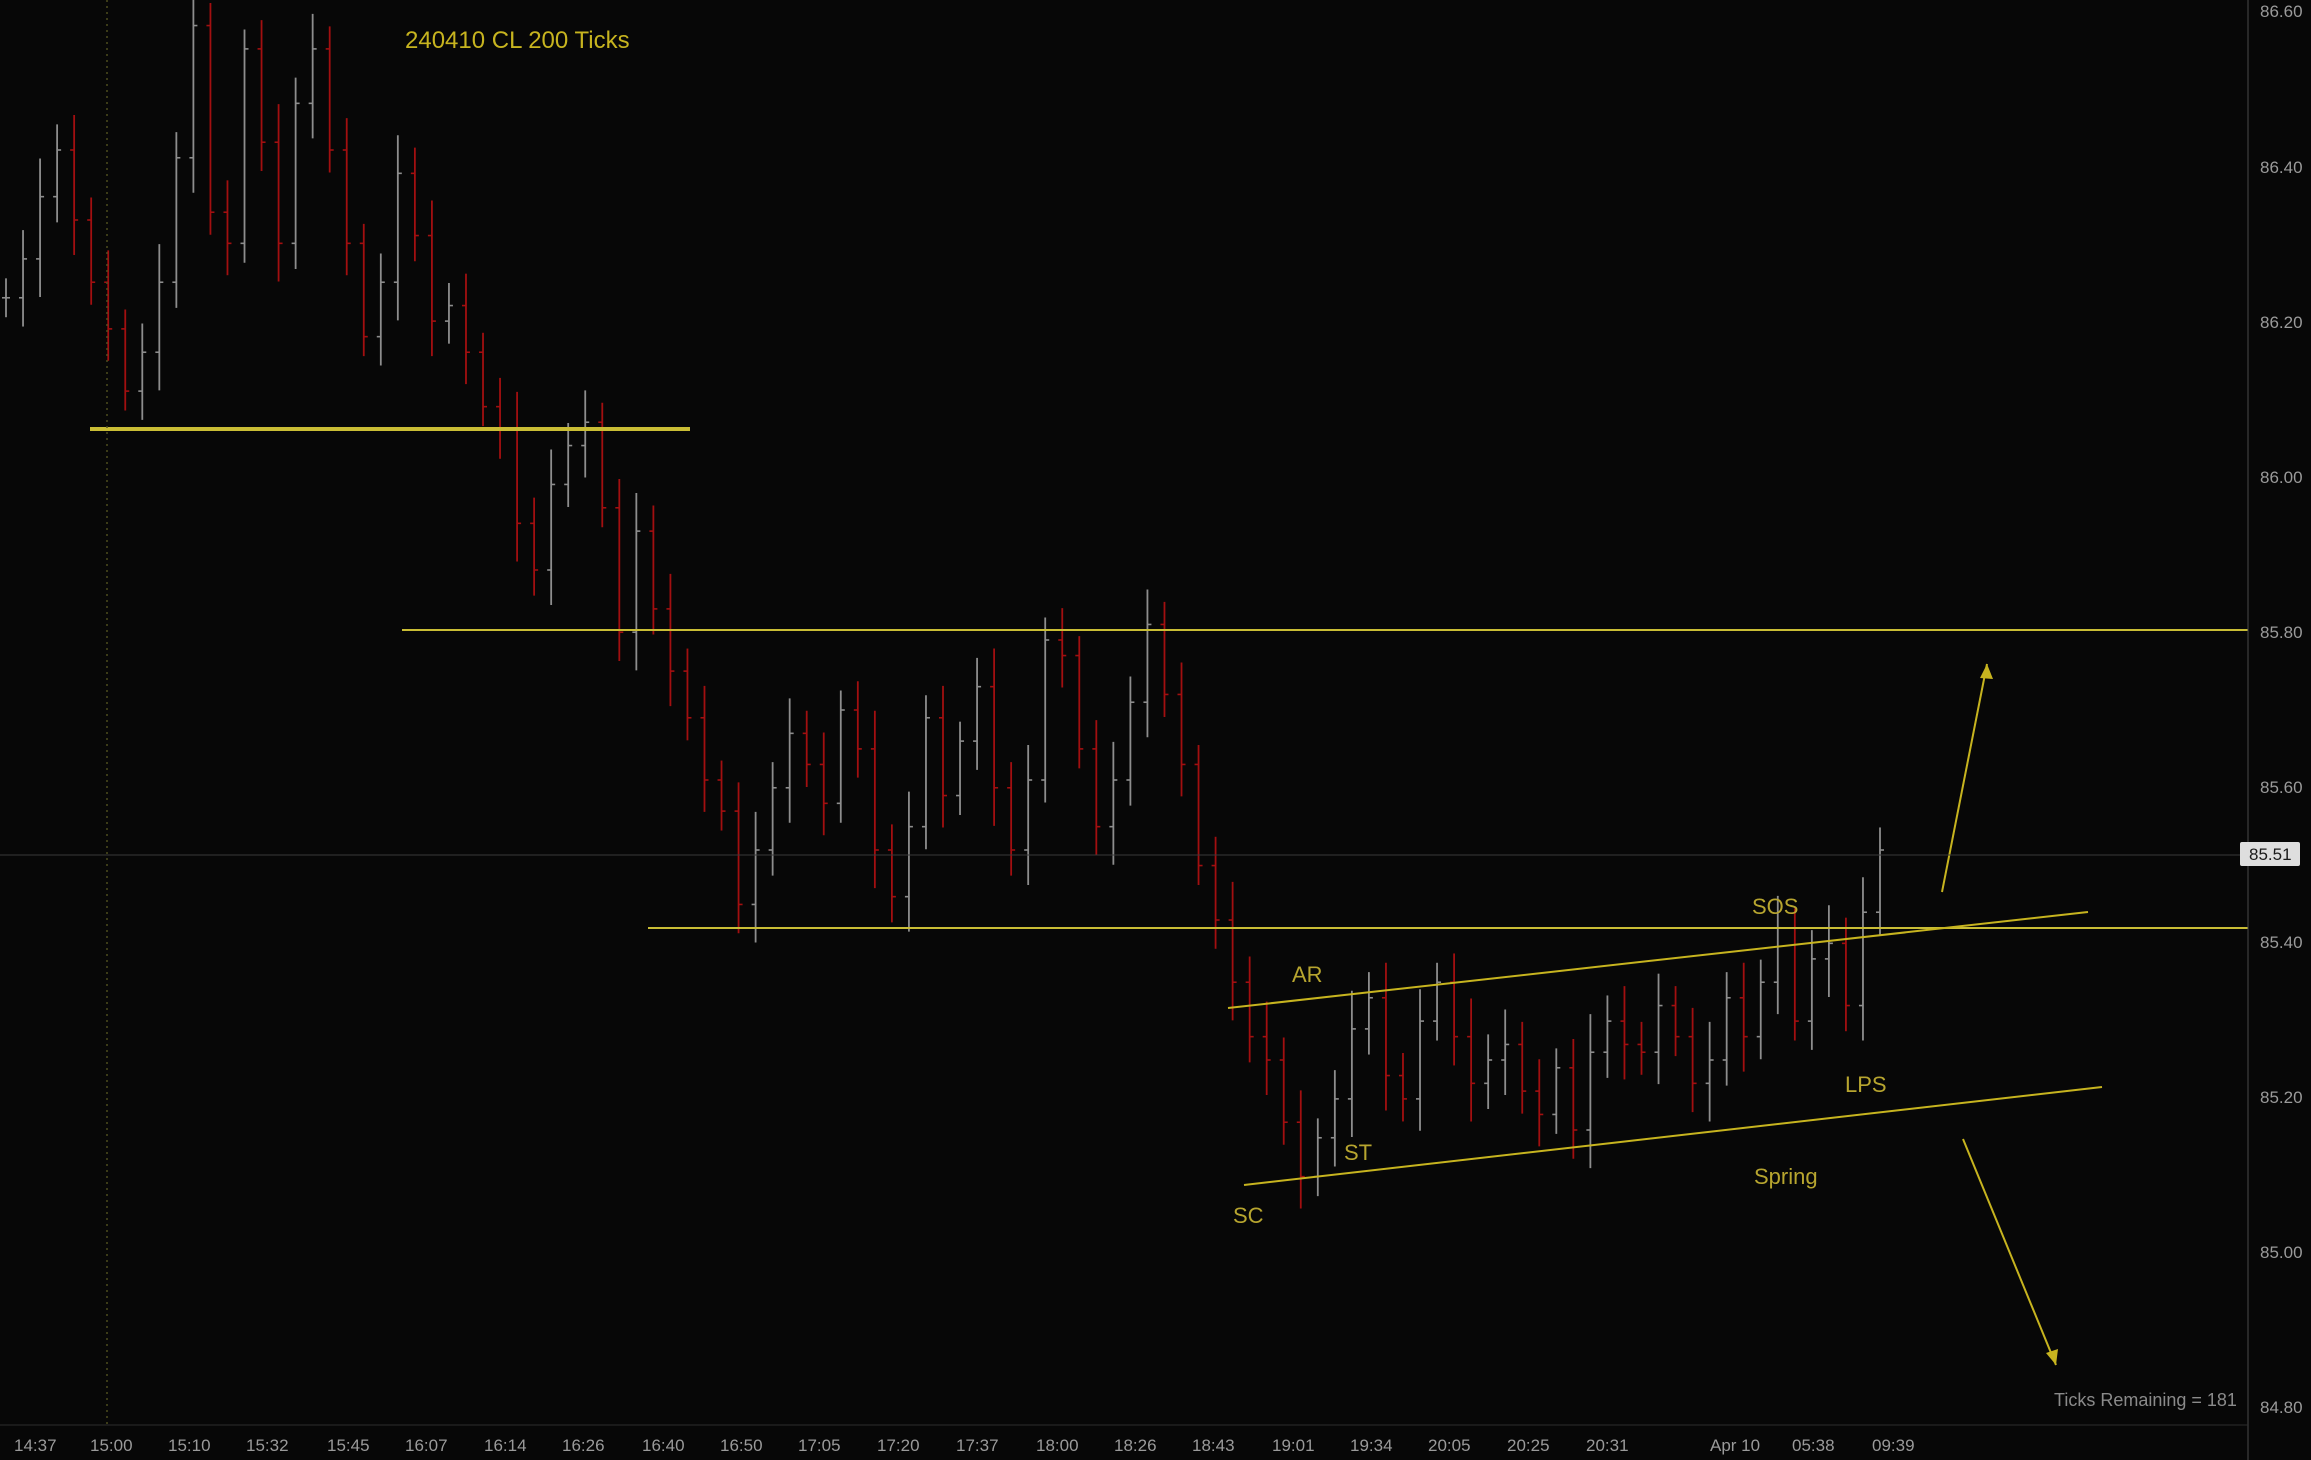  Describe the element at coordinates (663, 1445) in the screenshot. I see `x-tick-1640: 16:40` at that location.